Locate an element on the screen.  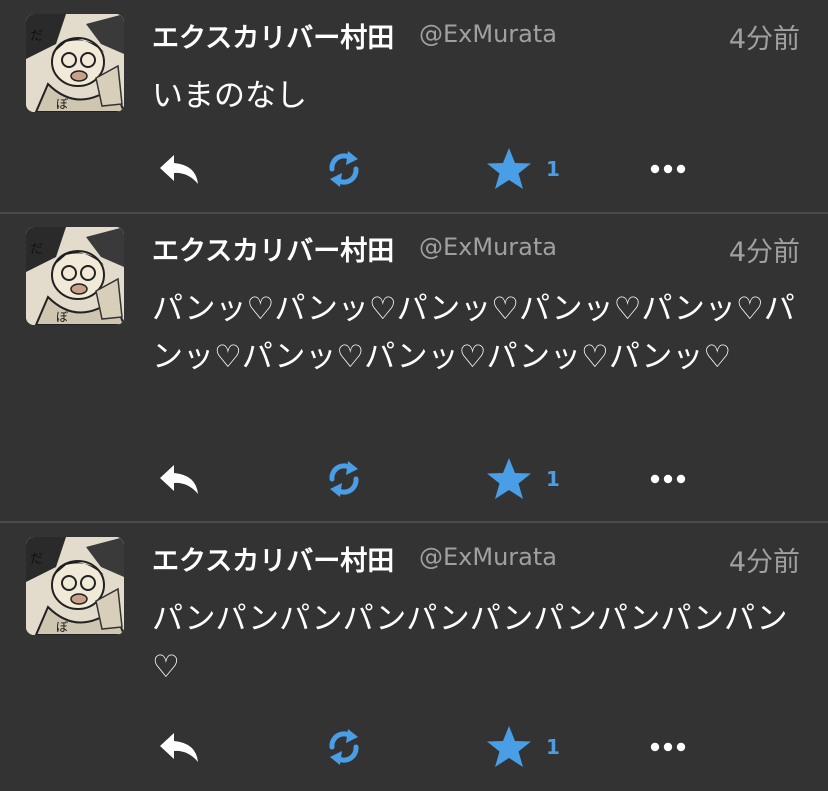
tweet-text: パンパンパンパンパンパンパンパンパンパン♡ is located at coordinates (470, 643).